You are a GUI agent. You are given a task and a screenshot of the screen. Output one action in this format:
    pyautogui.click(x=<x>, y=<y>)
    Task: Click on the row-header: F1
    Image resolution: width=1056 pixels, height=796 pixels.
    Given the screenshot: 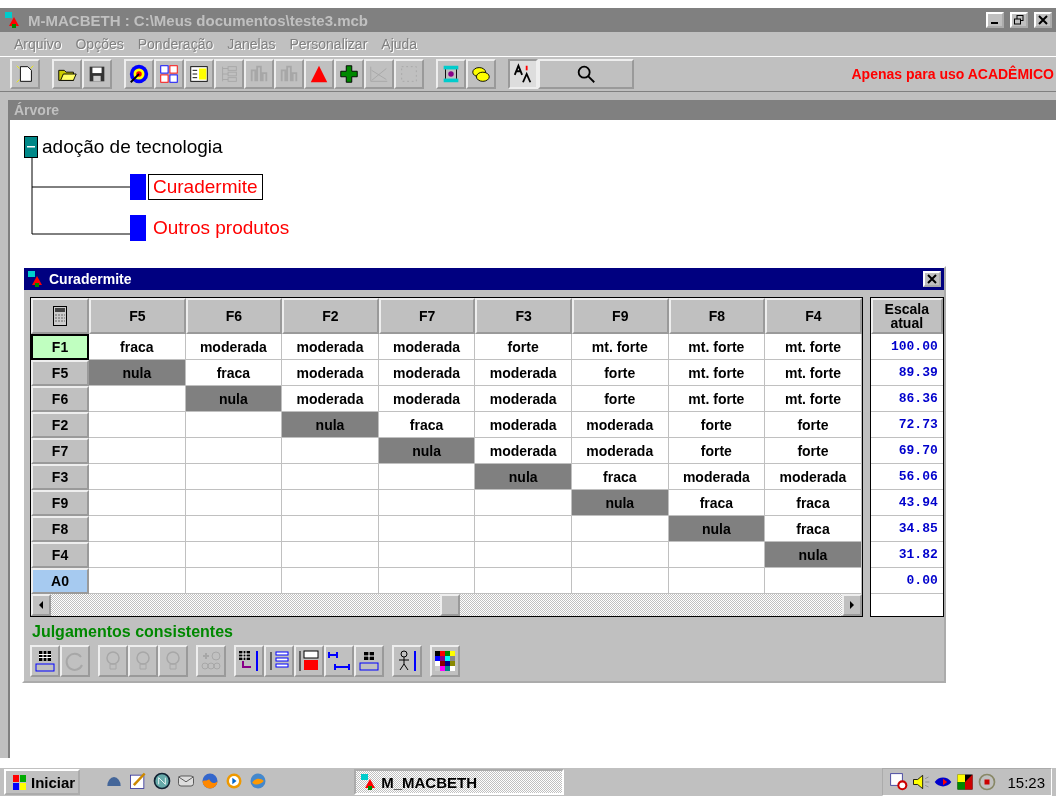 What is the action you would take?
    pyautogui.click(x=60, y=347)
    